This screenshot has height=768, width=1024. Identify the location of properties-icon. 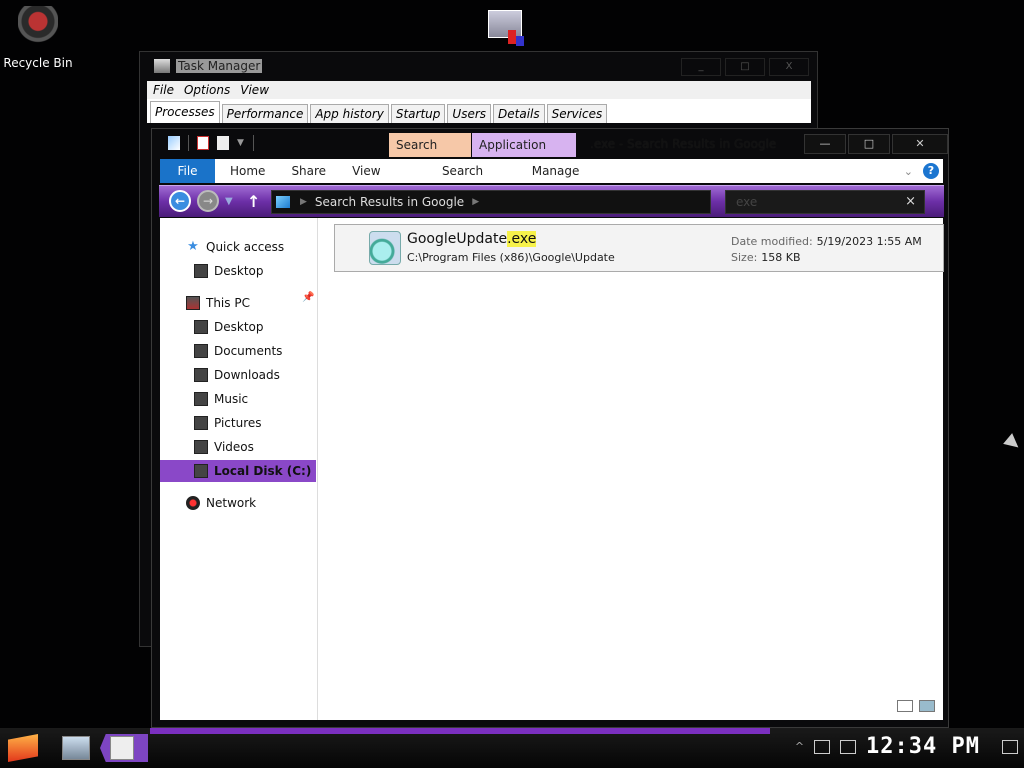
(203, 143).